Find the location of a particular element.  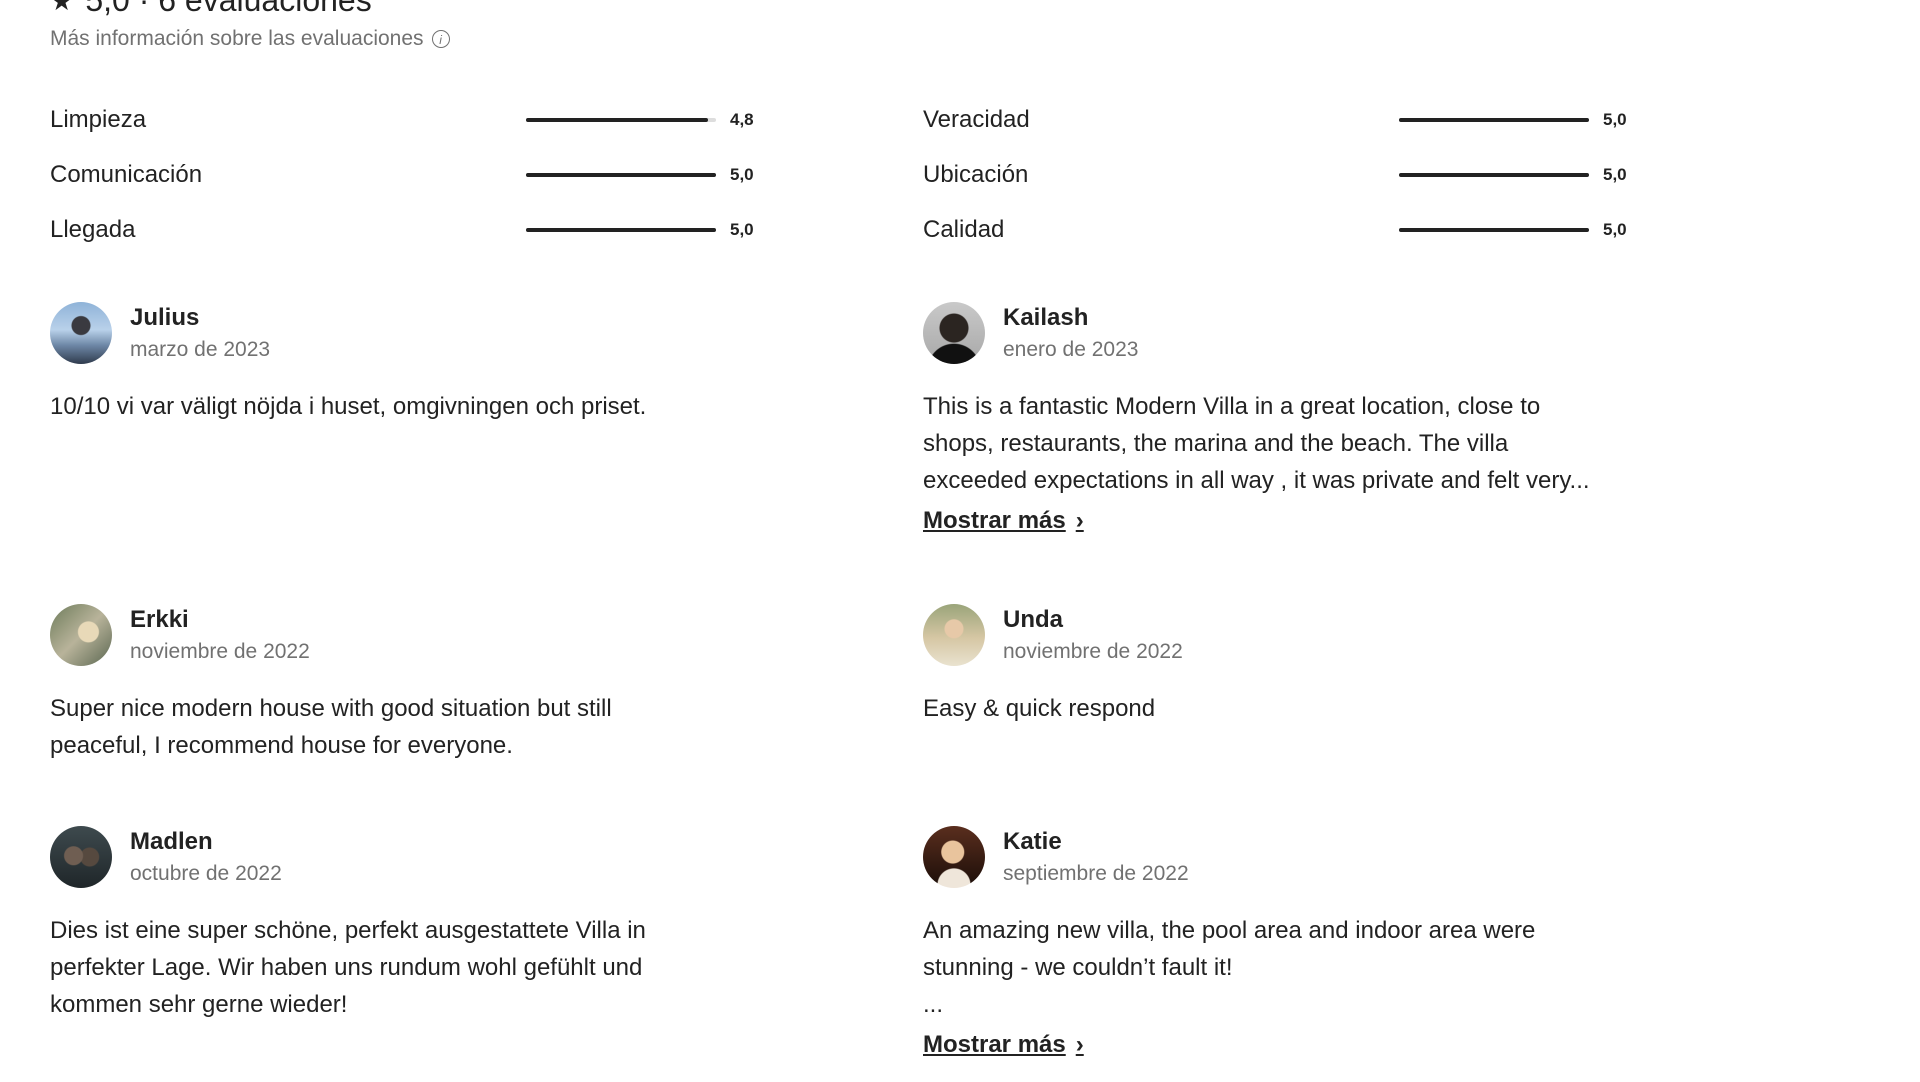

rating-summary: ★ 5,0 · 6 evaluaciones is located at coordinates (250, 9).